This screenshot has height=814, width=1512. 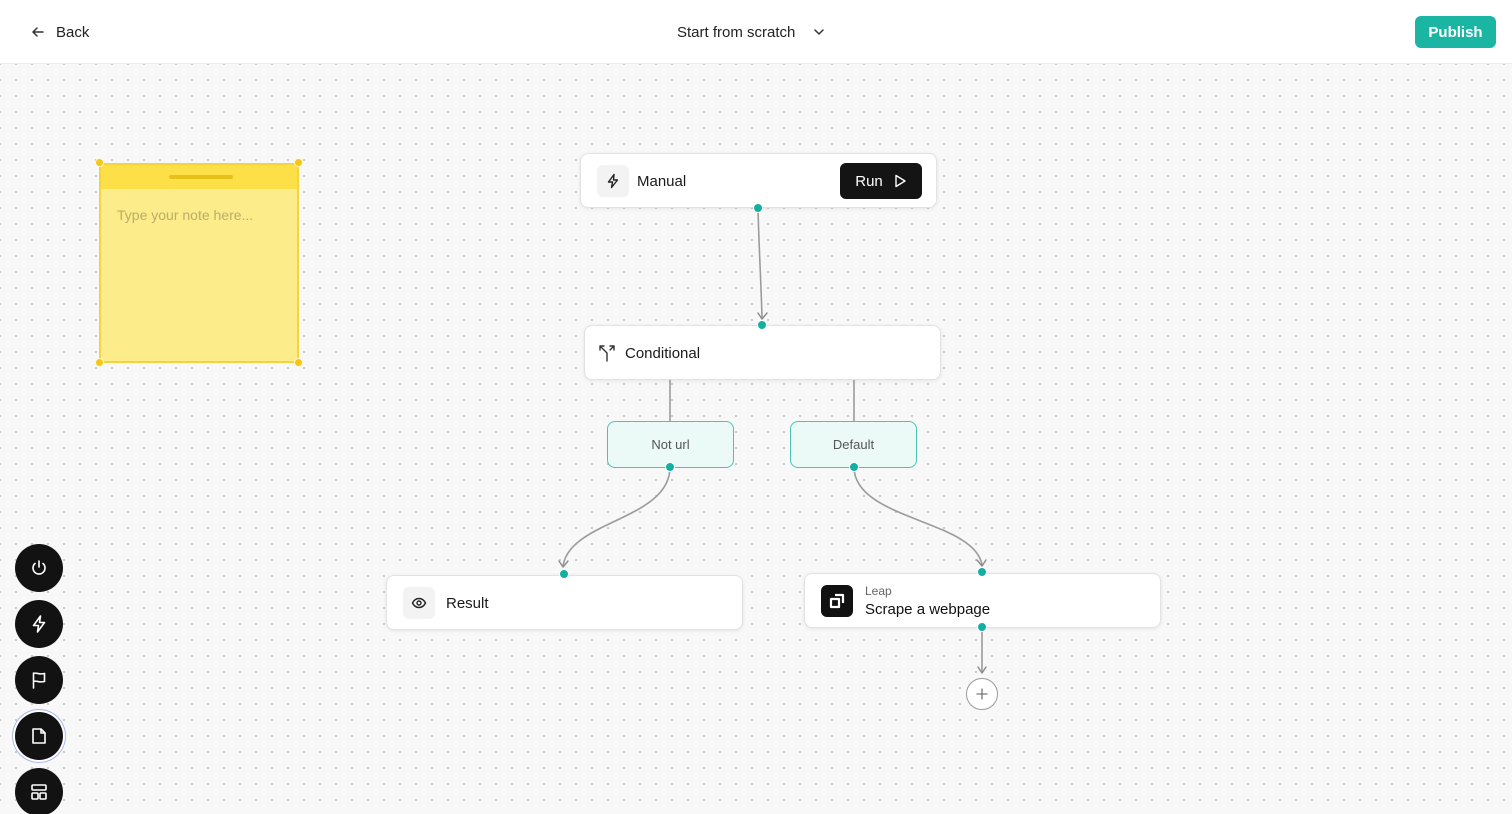 I want to click on back-button: Back, so click(x=59, y=32).